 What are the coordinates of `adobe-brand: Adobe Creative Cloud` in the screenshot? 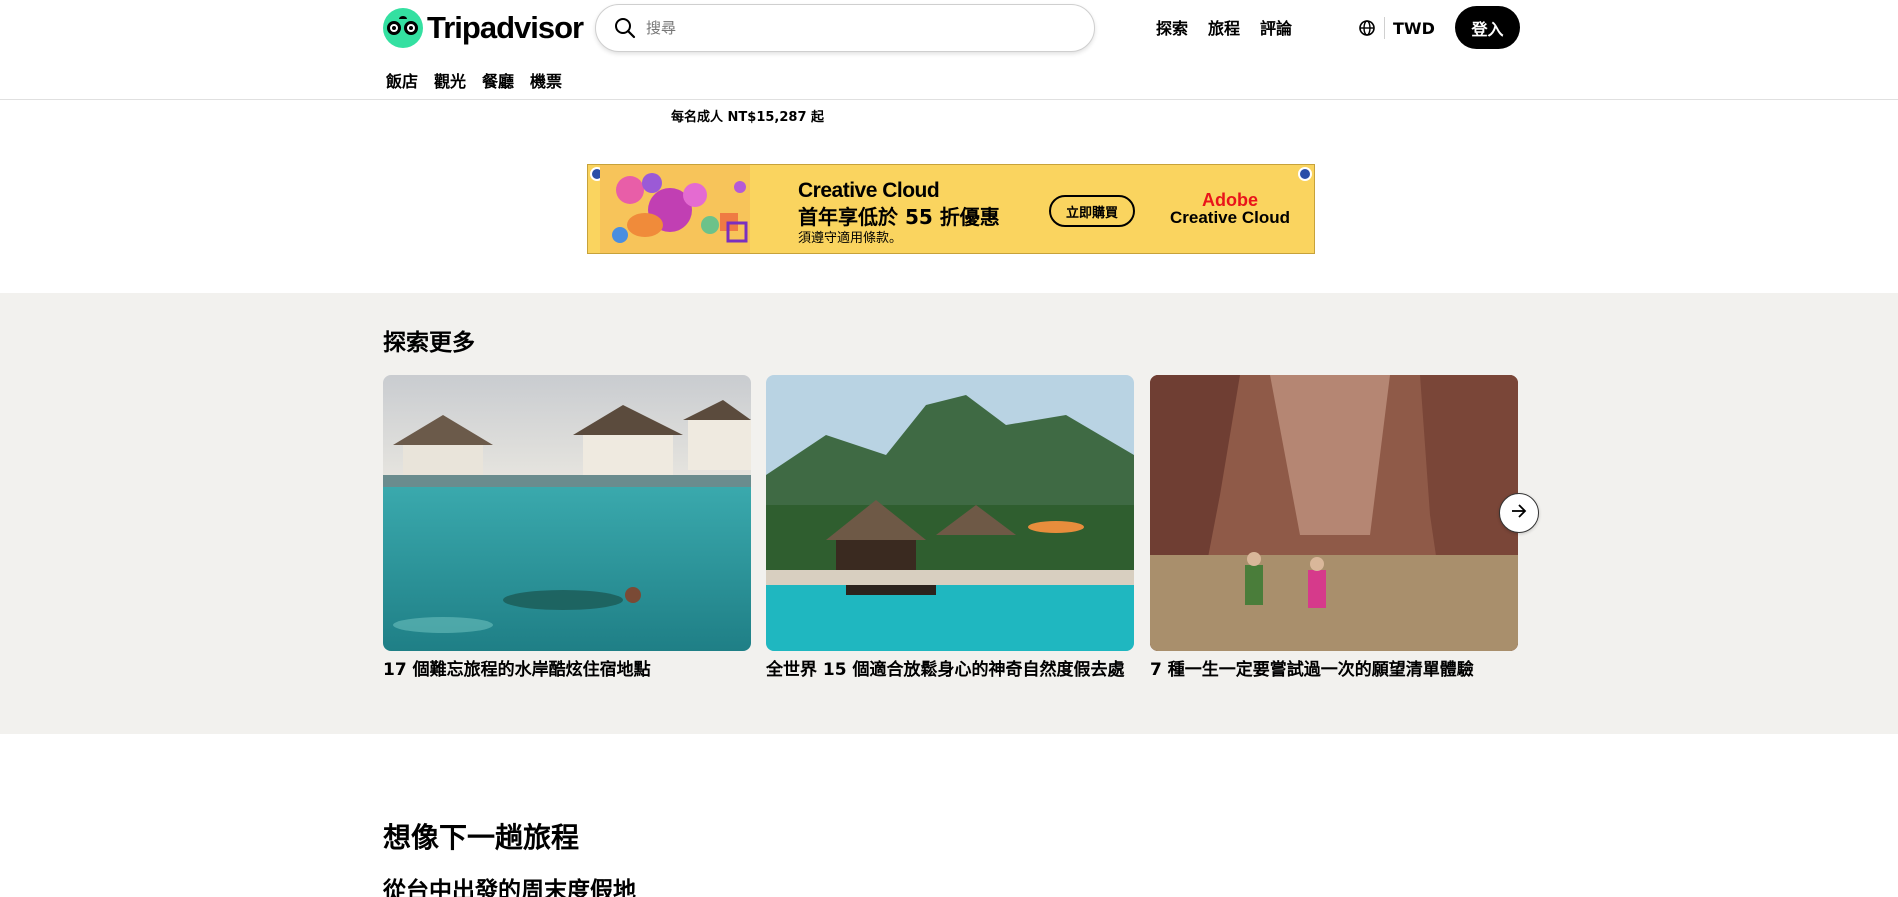 It's located at (1230, 209).